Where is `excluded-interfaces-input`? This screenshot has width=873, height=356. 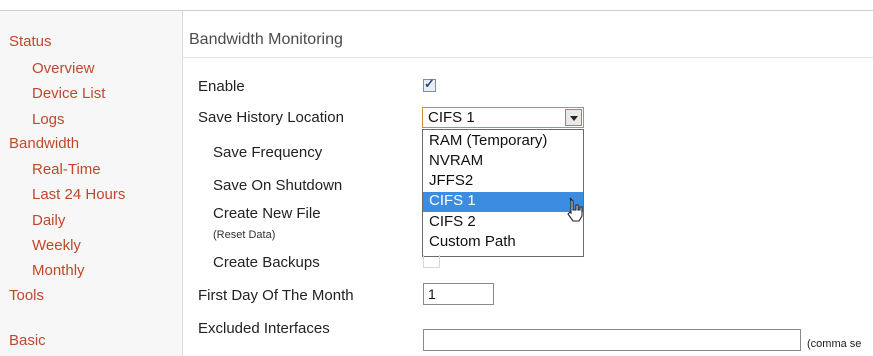 excluded-interfaces-input is located at coordinates (612, 340).